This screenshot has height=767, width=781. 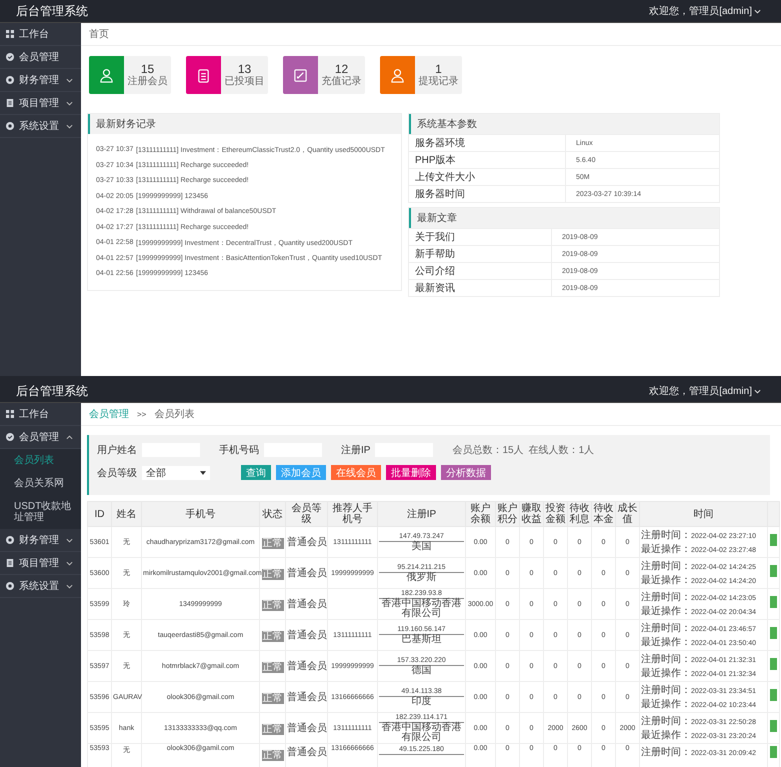 What do you see at coordinates (421, 671) in the screenshot?
I see `ip-location: 德国` at bounding box center [421, 671].